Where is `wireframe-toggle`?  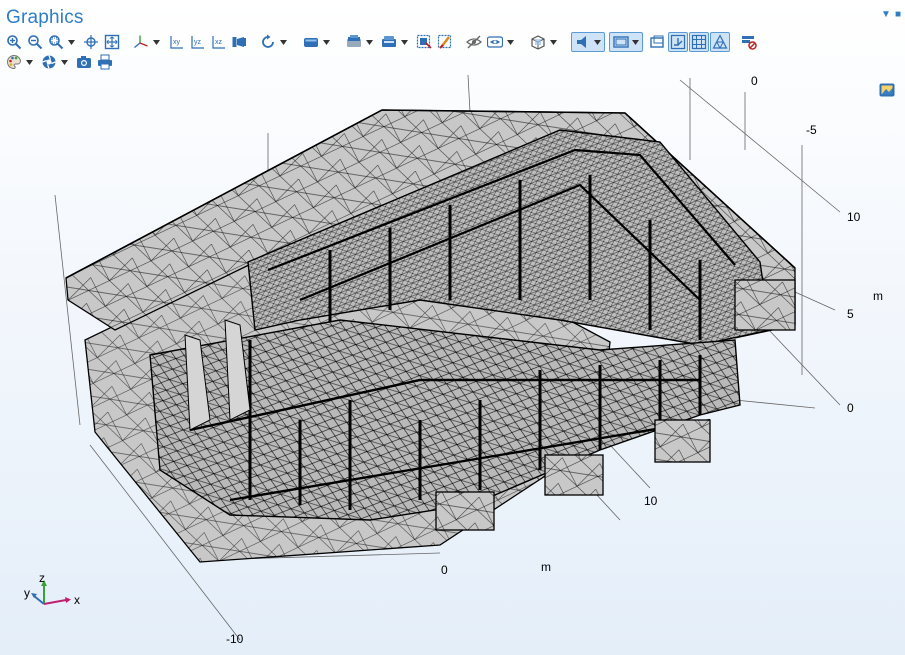 wireframe-toggle is located at coordinates (626, 42).